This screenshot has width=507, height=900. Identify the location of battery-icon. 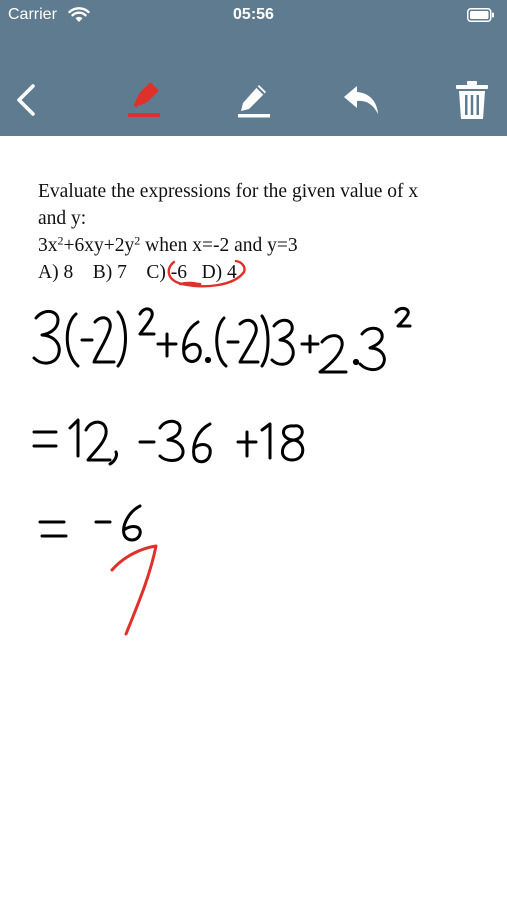
(480, 15).